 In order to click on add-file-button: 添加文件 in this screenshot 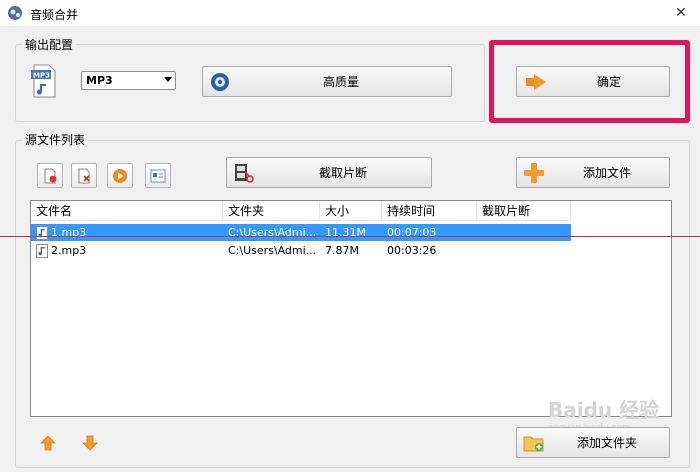, I will do `click(593, 172)`.